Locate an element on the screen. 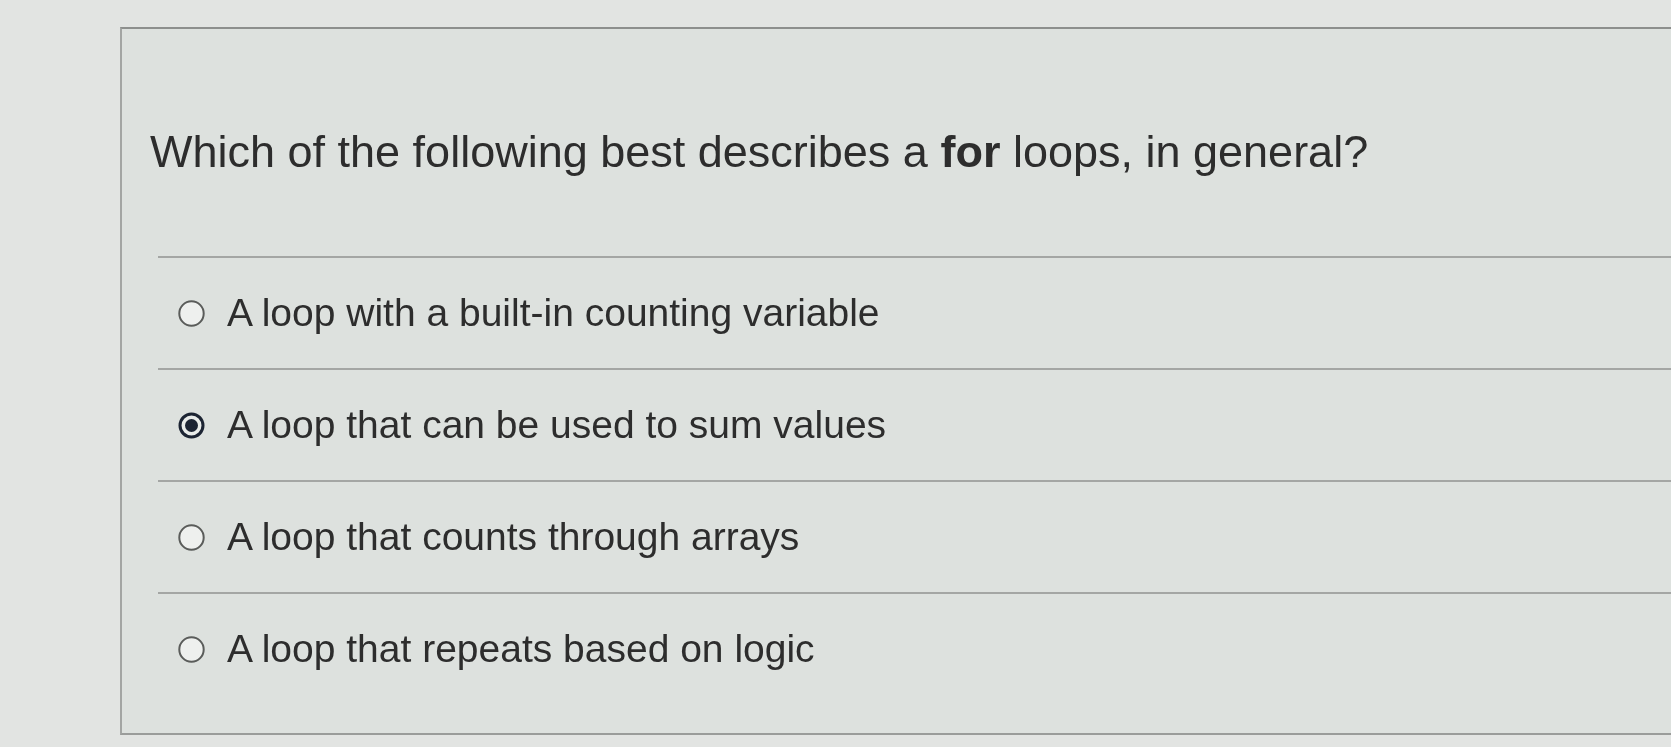 The image size is (1671, 747). option-label: A loop that repeats based on logic is located at coordinates (521, 649).